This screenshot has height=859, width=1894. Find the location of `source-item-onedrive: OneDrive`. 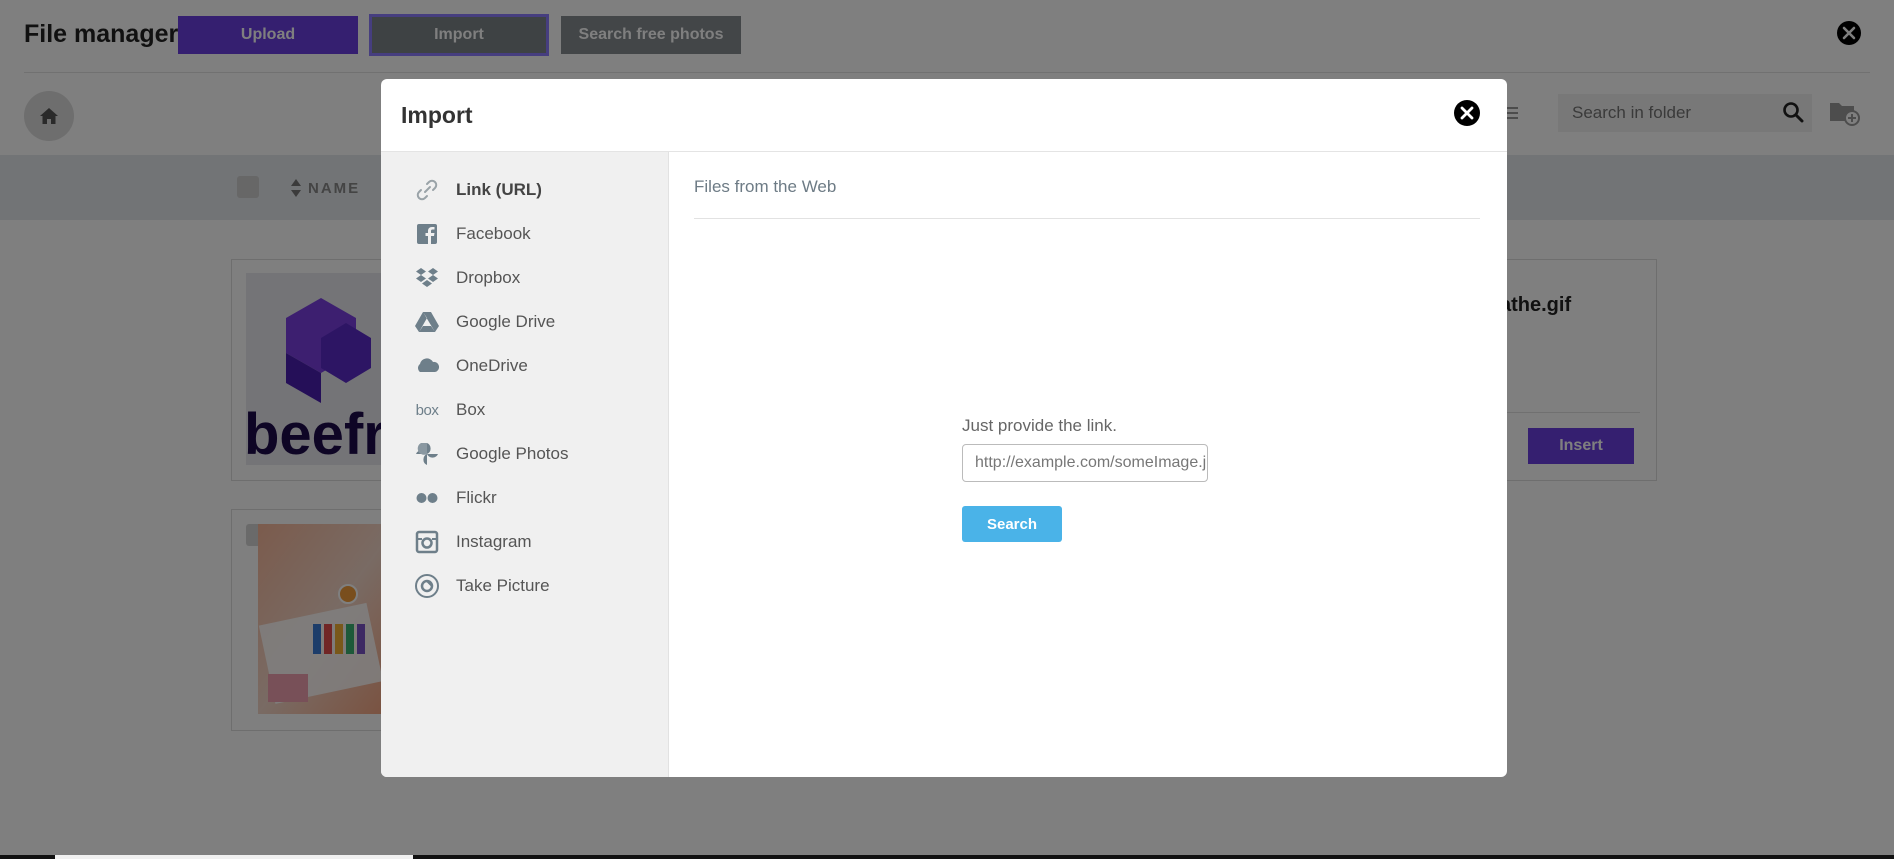

source-item-onedrive: OneDrive is located at coordinates (525, 366).